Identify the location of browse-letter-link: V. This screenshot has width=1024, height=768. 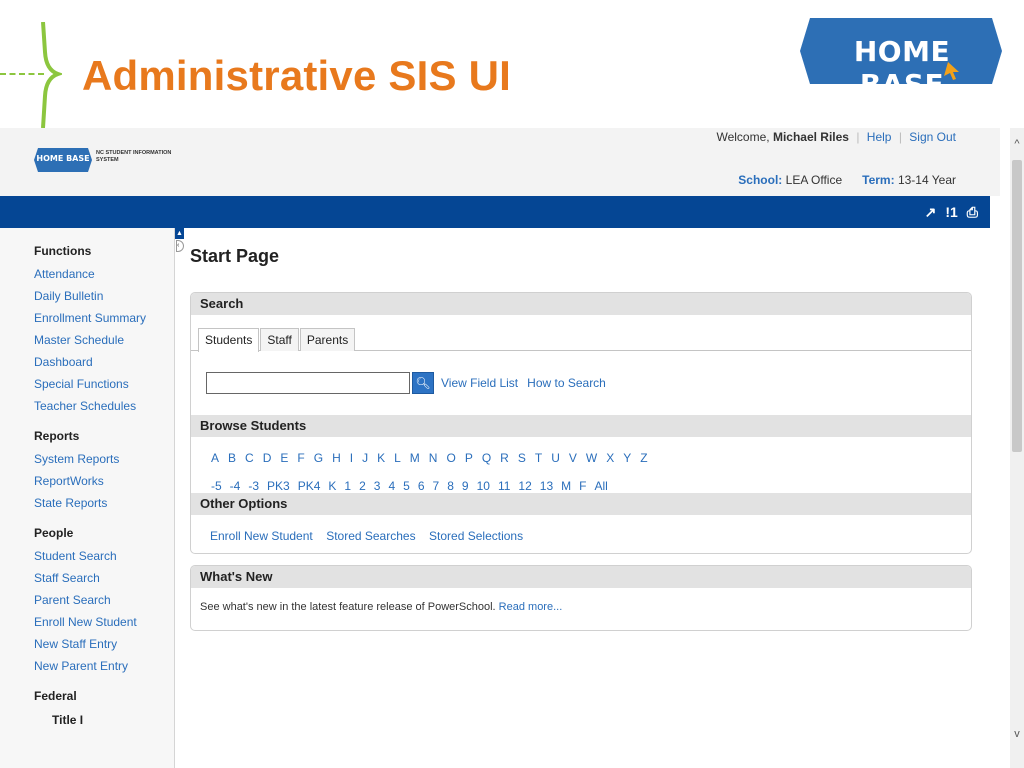
(573, 458).